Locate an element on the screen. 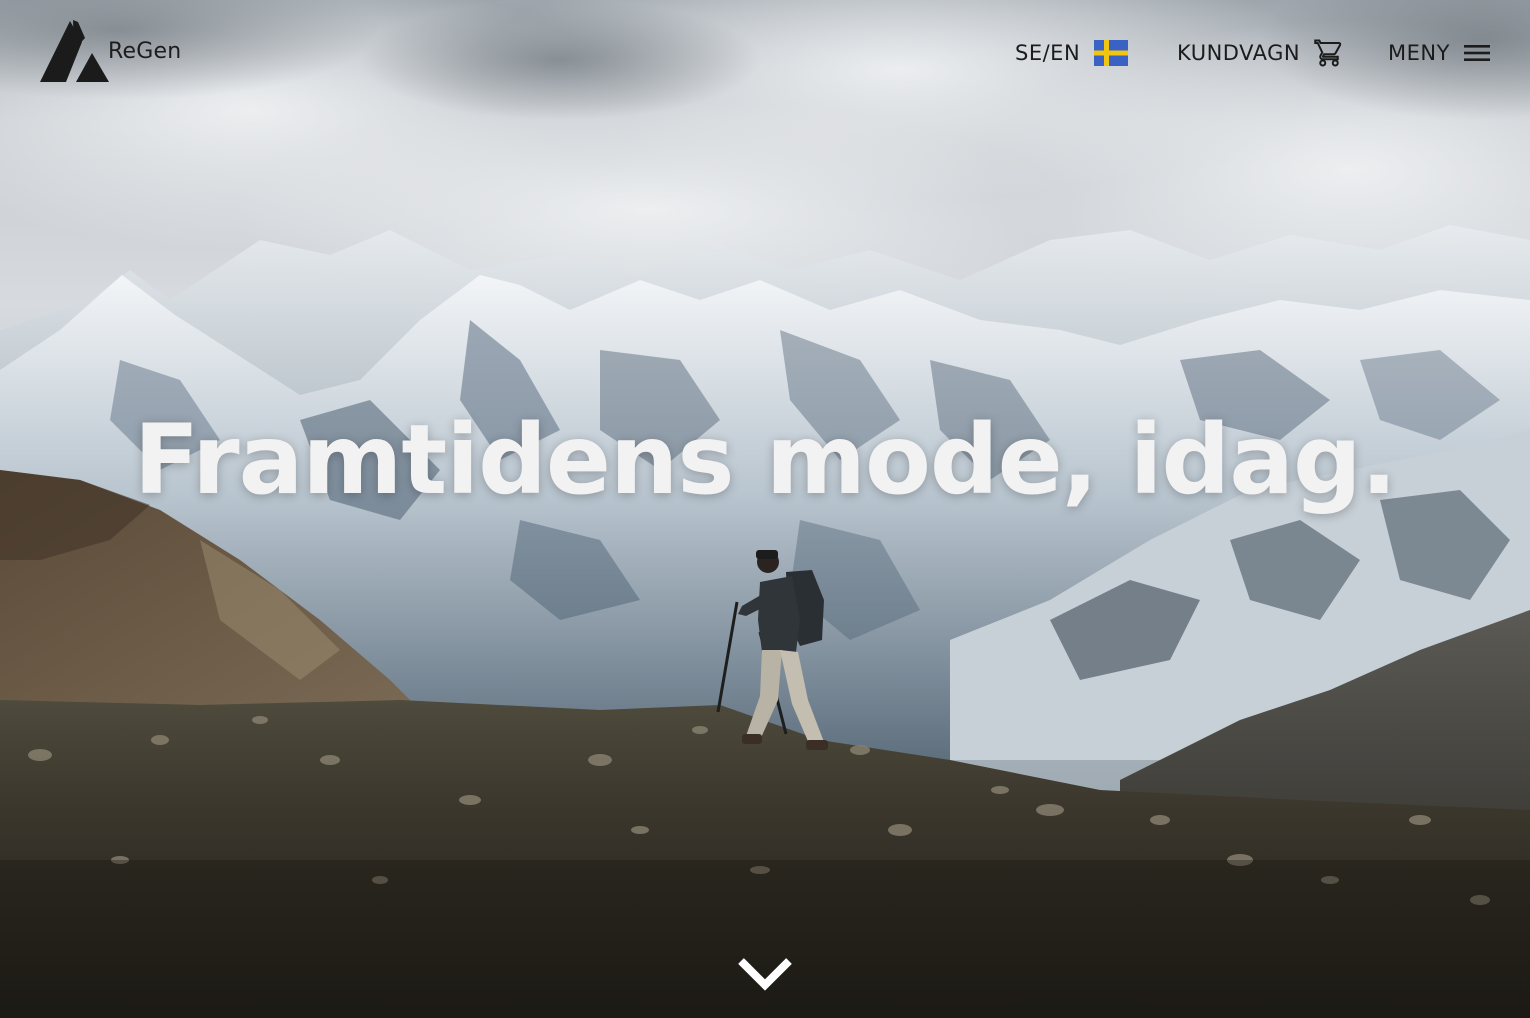 The width and height of the screenshot is (1530, 1018). hero-headline: Framtidens mode, idag. is located at coordinates (765, 460).